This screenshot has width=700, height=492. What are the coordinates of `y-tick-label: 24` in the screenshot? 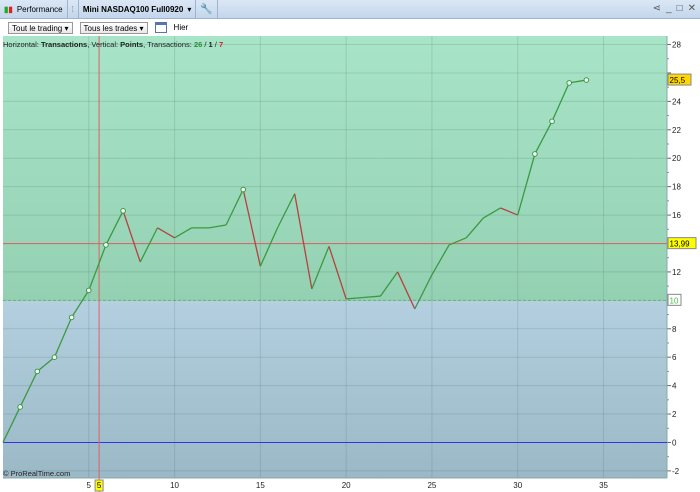 It's located at (676, 101).